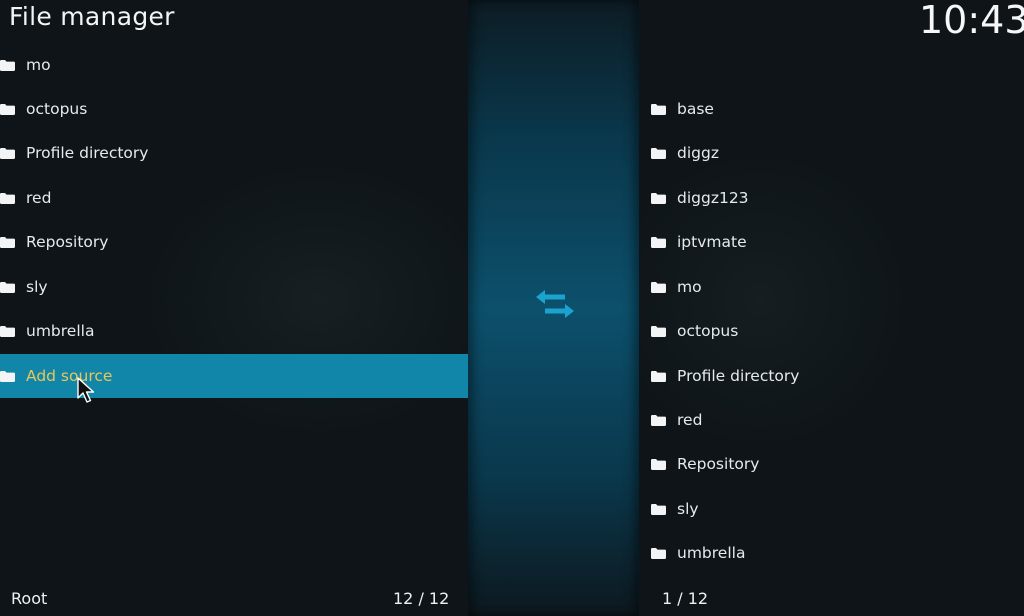 Image resolution: width=1024 pixels, height=616 pixels. I want to click on list-item: iptvmate, so click(831, 242).